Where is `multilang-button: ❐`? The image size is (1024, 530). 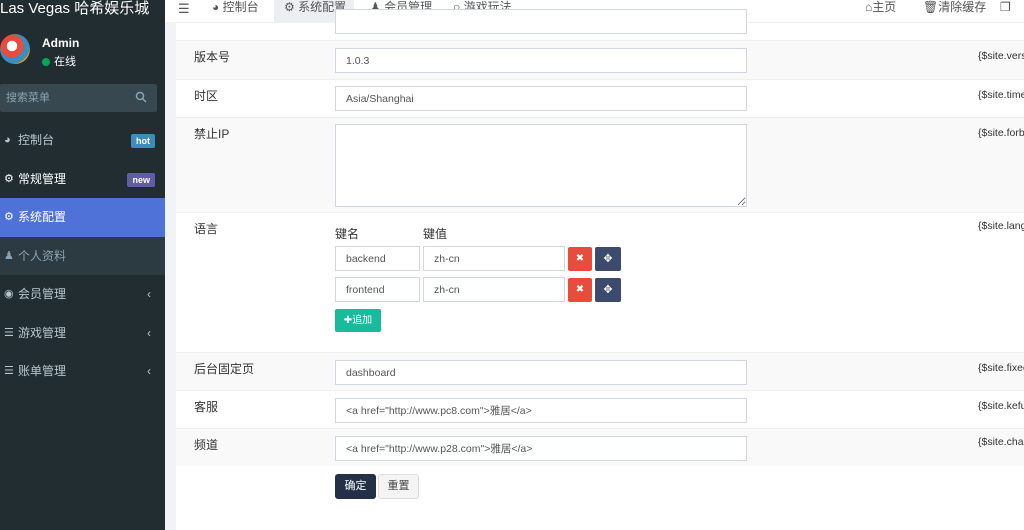 multilang-button: ❐ is located at coordinates (1010, 11).